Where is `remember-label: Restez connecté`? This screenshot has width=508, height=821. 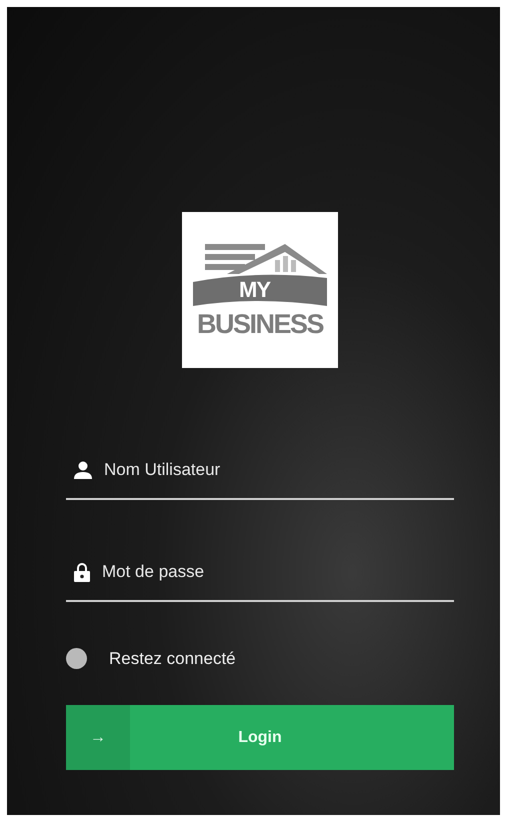
remember-label: Restez connecté is located at coordinates (172, 658).